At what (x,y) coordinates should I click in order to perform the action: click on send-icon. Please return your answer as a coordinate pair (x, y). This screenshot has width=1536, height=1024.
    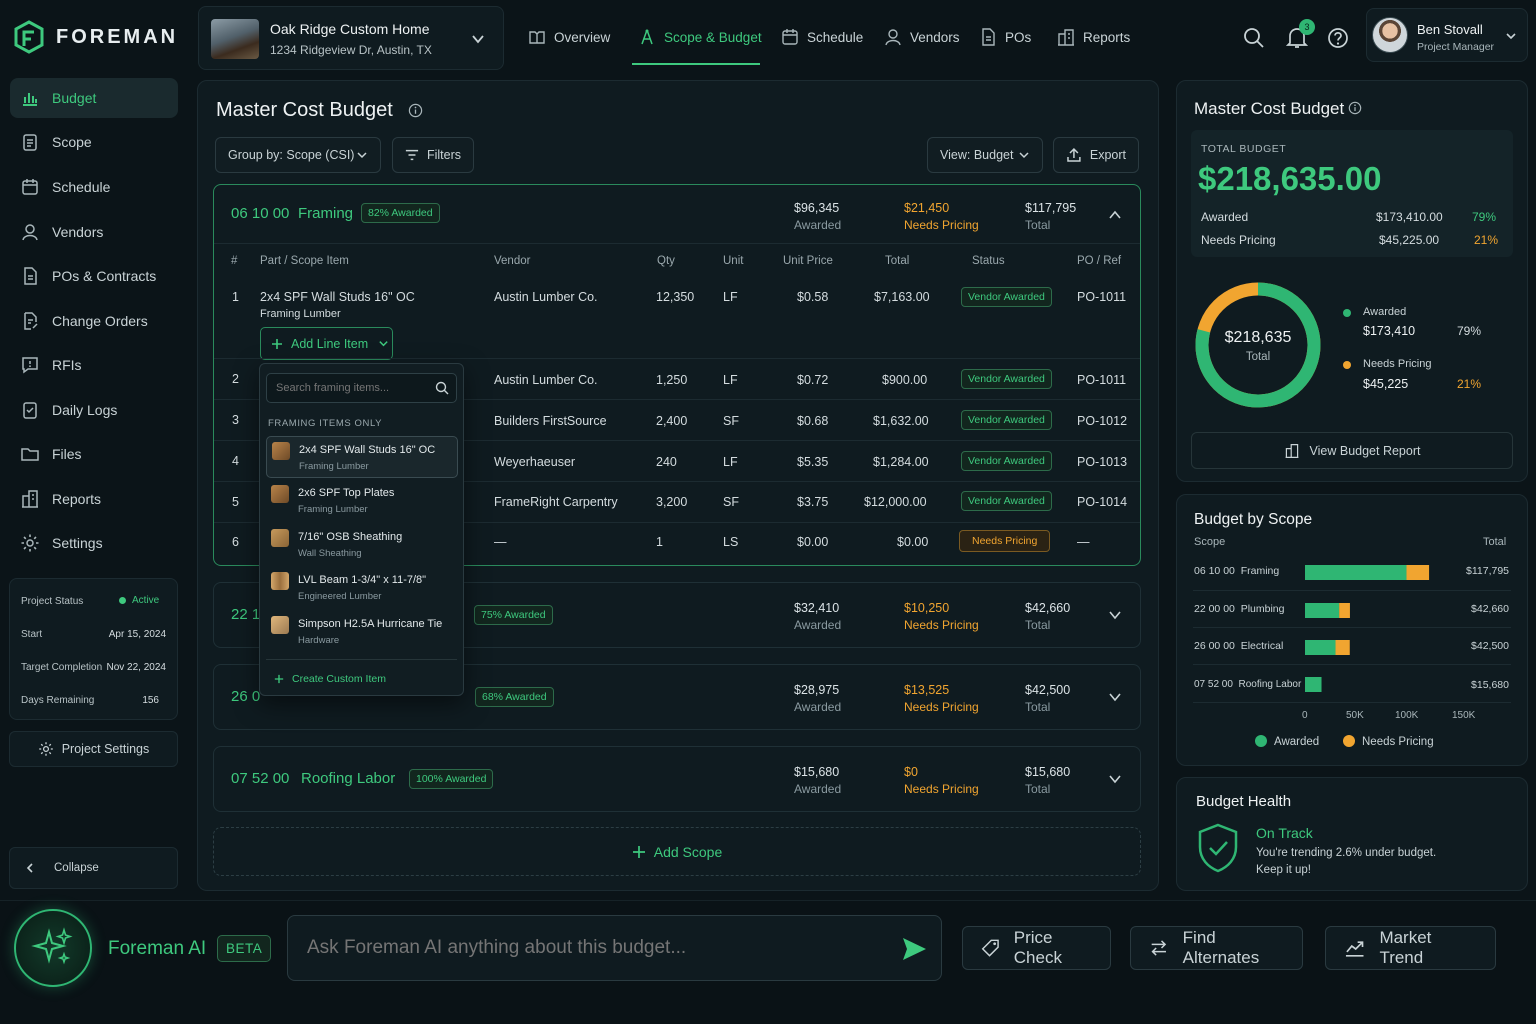
    Looking at the image, I should click on (914, 949).